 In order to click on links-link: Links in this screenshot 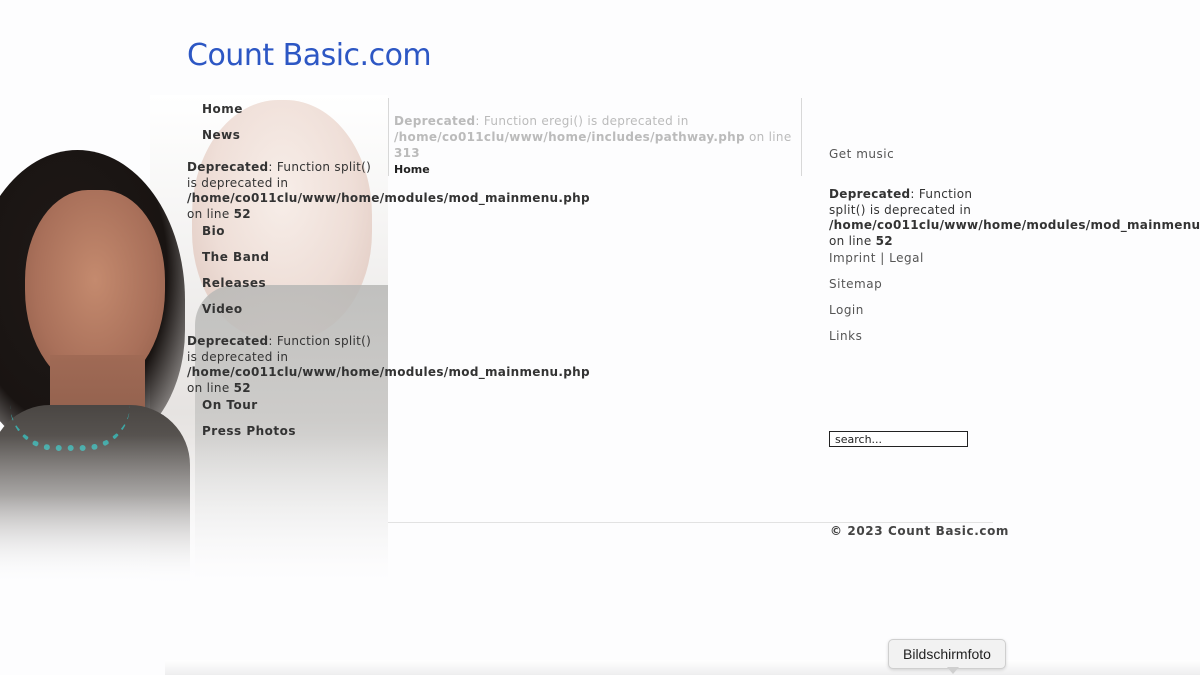, I will do `click(909, 340)`.